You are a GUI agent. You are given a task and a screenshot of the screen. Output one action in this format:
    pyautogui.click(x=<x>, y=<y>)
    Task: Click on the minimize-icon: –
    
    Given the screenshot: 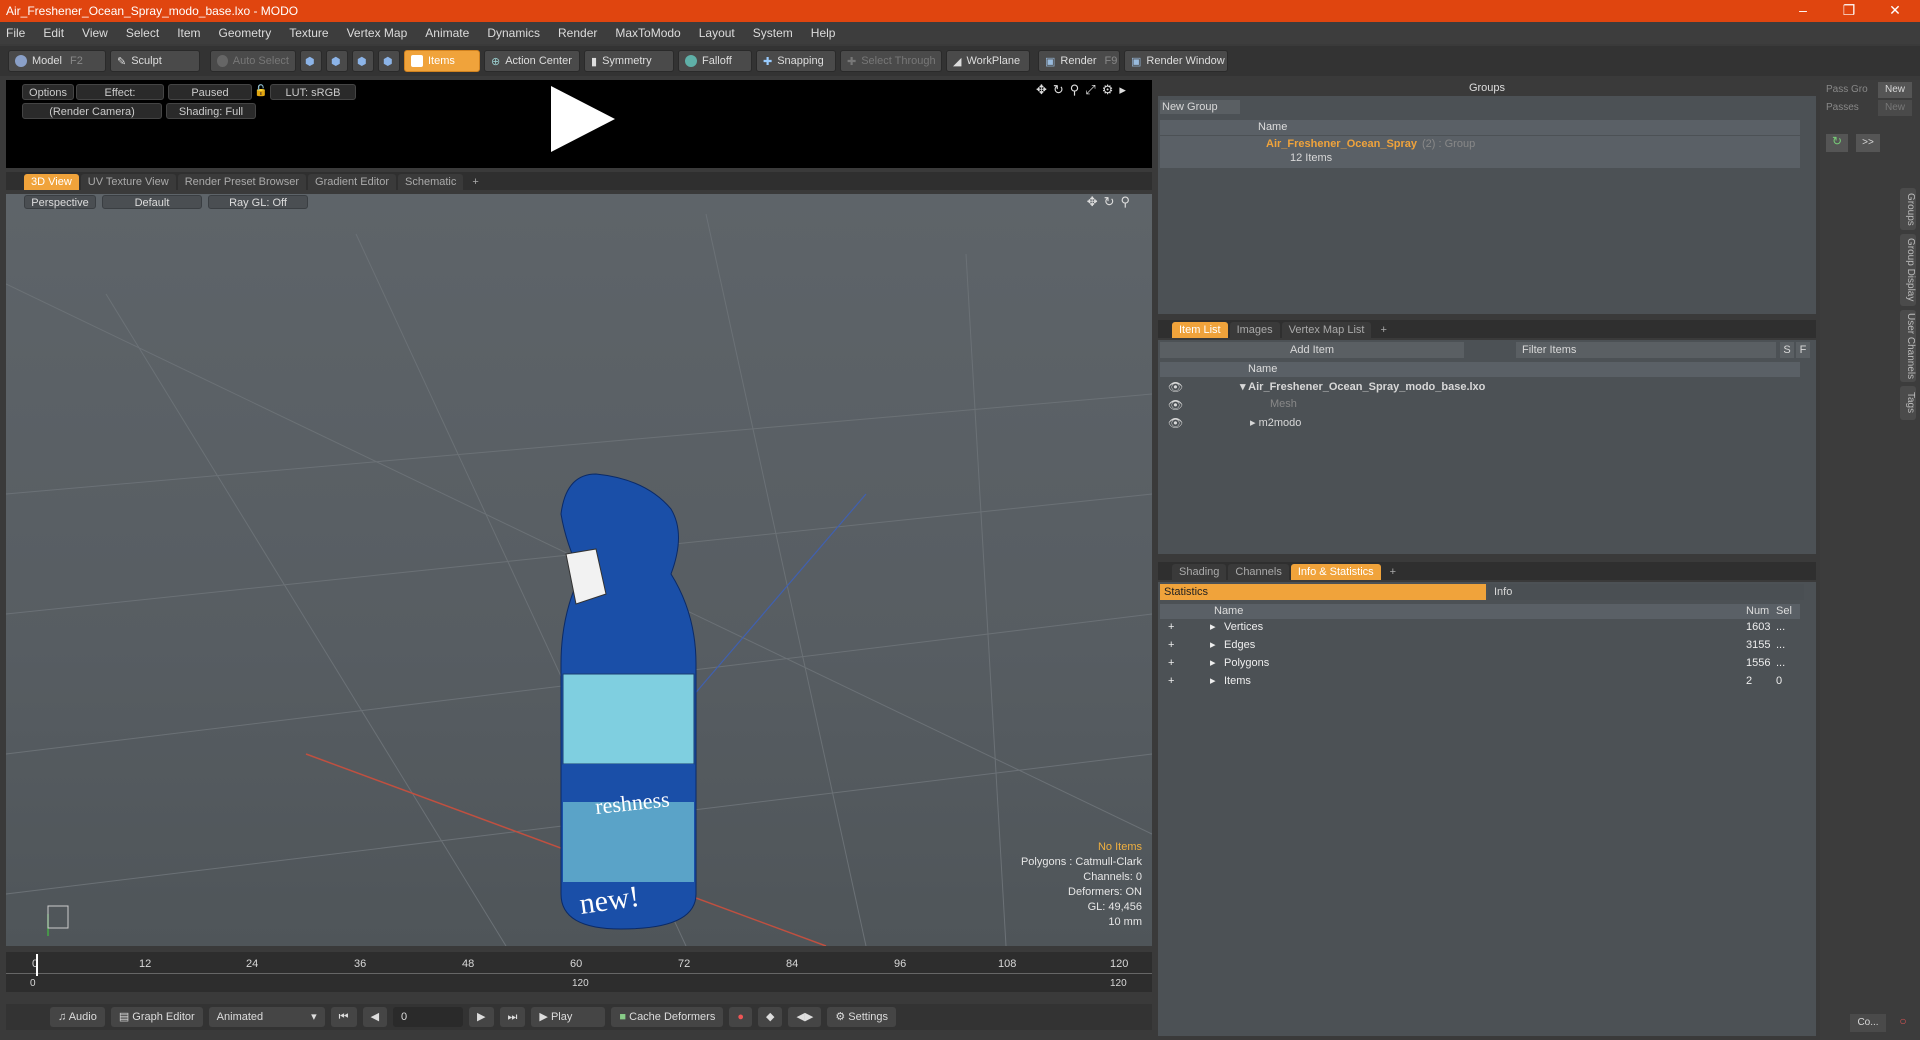 What is the action you would take?
    pyautogui.click(x=1803, y=11)
    